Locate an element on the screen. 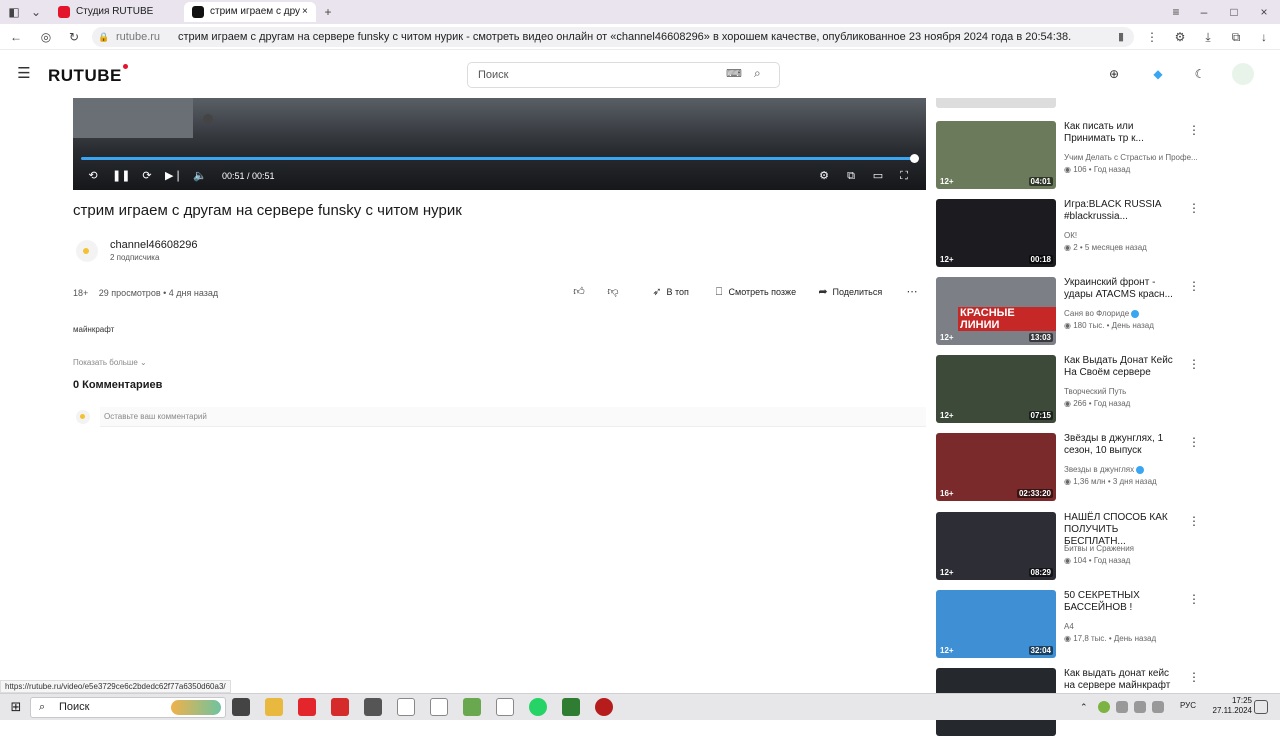  upload-icon: ⊕ is located at coordinates (1114, 74).